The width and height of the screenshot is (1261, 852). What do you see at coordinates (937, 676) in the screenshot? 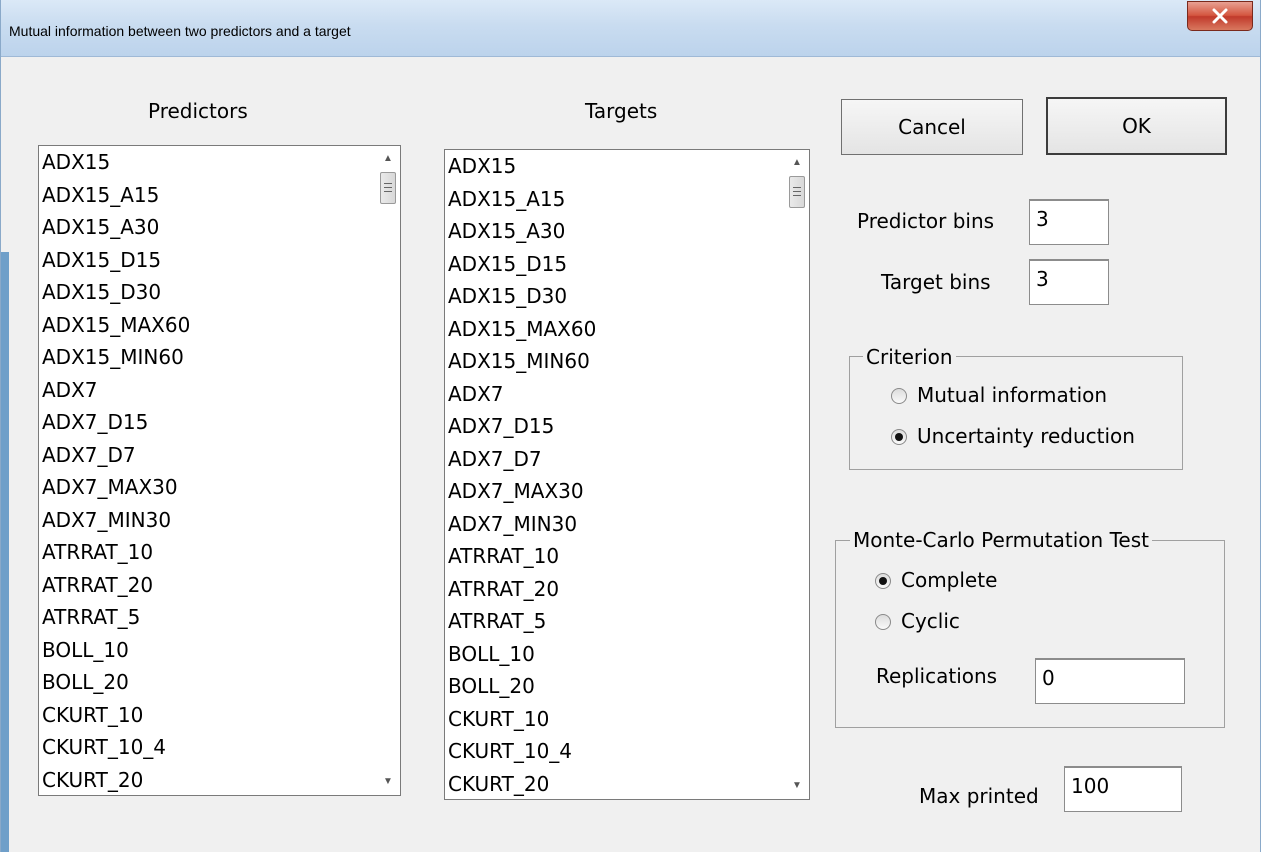
I see `replications-label: Replications` at bounding box center [937, 676].